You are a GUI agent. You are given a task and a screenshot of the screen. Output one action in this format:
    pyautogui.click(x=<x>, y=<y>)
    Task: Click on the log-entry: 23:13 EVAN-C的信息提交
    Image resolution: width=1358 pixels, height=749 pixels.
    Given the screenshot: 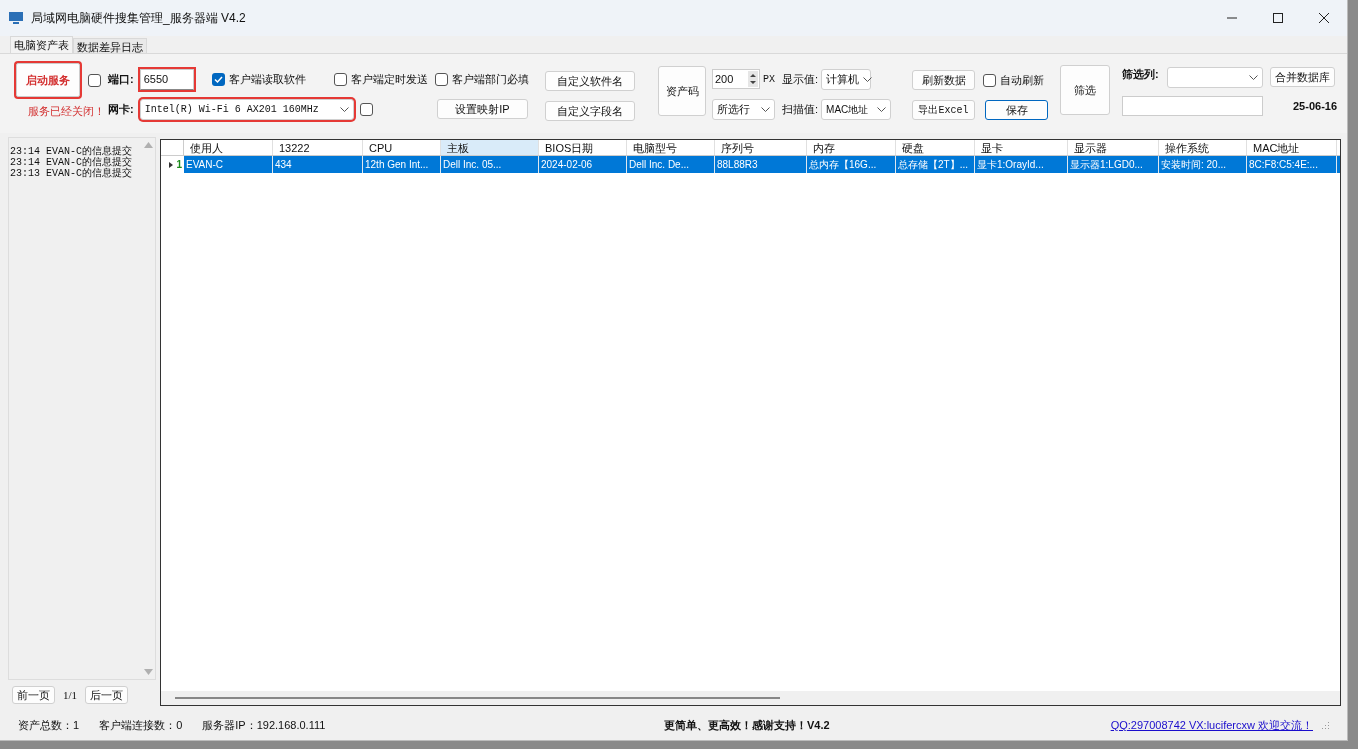 What is the action you would take?
    pyautogui.click(x=71, y=173)
    